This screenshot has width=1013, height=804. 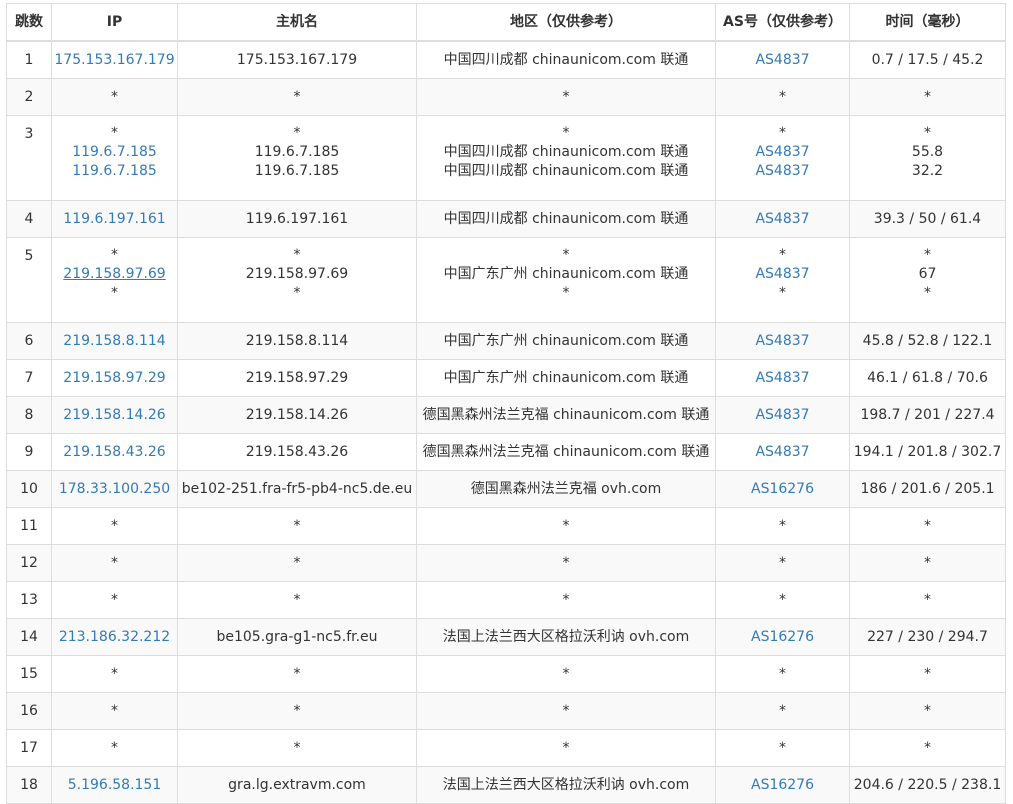 I want to click on ip-link: 219.158.97.29, so click(x=114, y=378).